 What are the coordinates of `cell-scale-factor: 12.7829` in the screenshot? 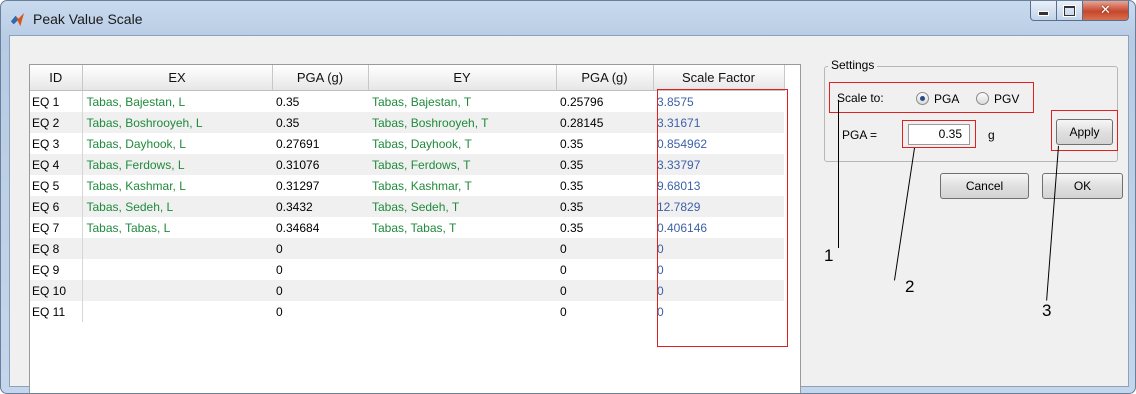 It's located at (718, 206).